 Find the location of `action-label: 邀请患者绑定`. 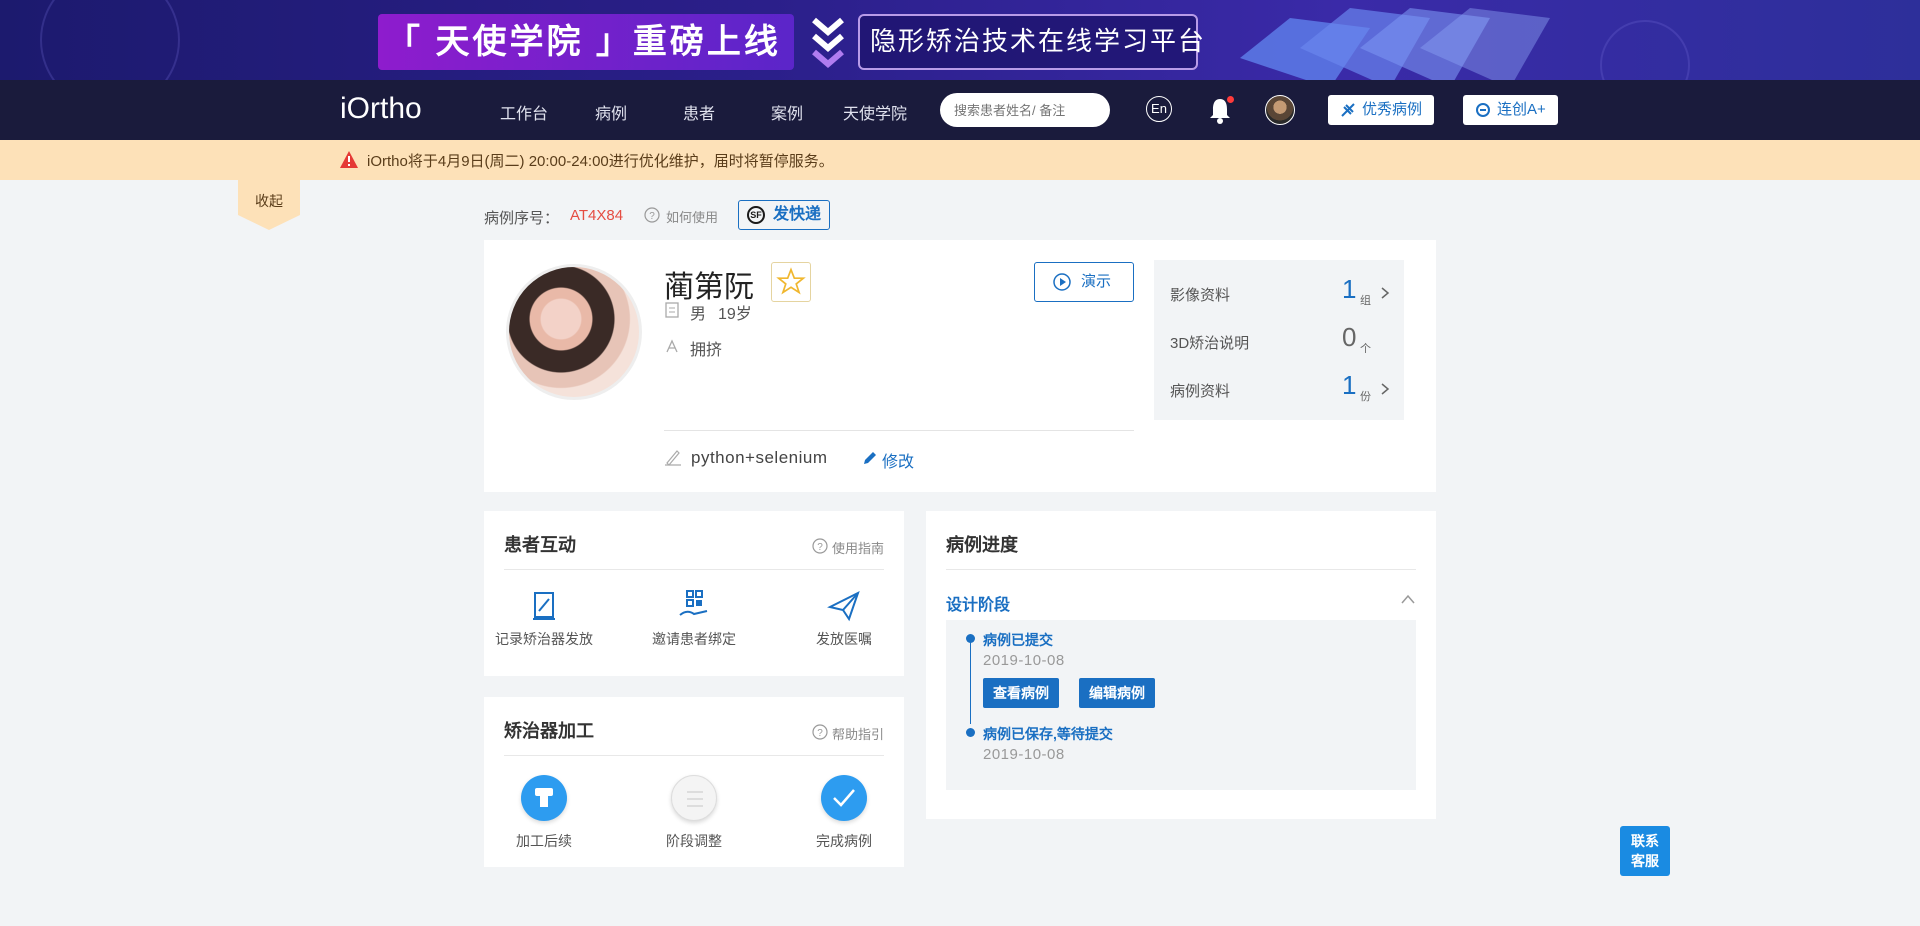

action-label: 邀请患者绑定 is located at coordinates (694, 639).